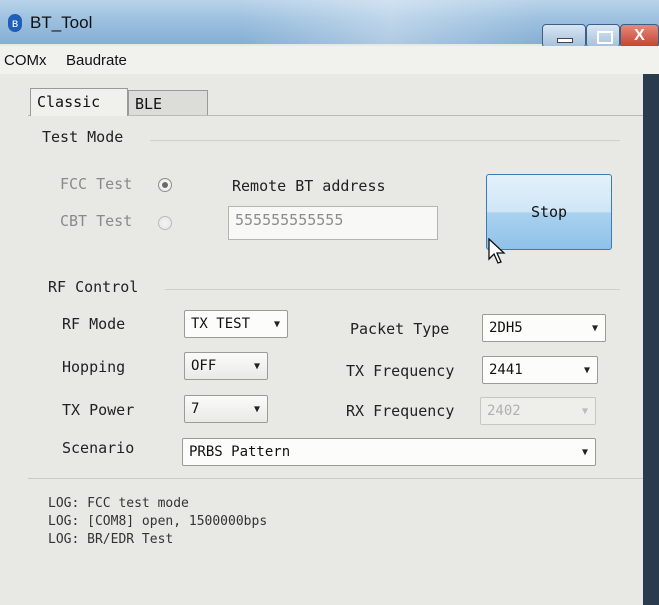 The height and width of the screenshot is (605, 659). I want to click on rx-frequency-value: 2402, so click(504, 411).